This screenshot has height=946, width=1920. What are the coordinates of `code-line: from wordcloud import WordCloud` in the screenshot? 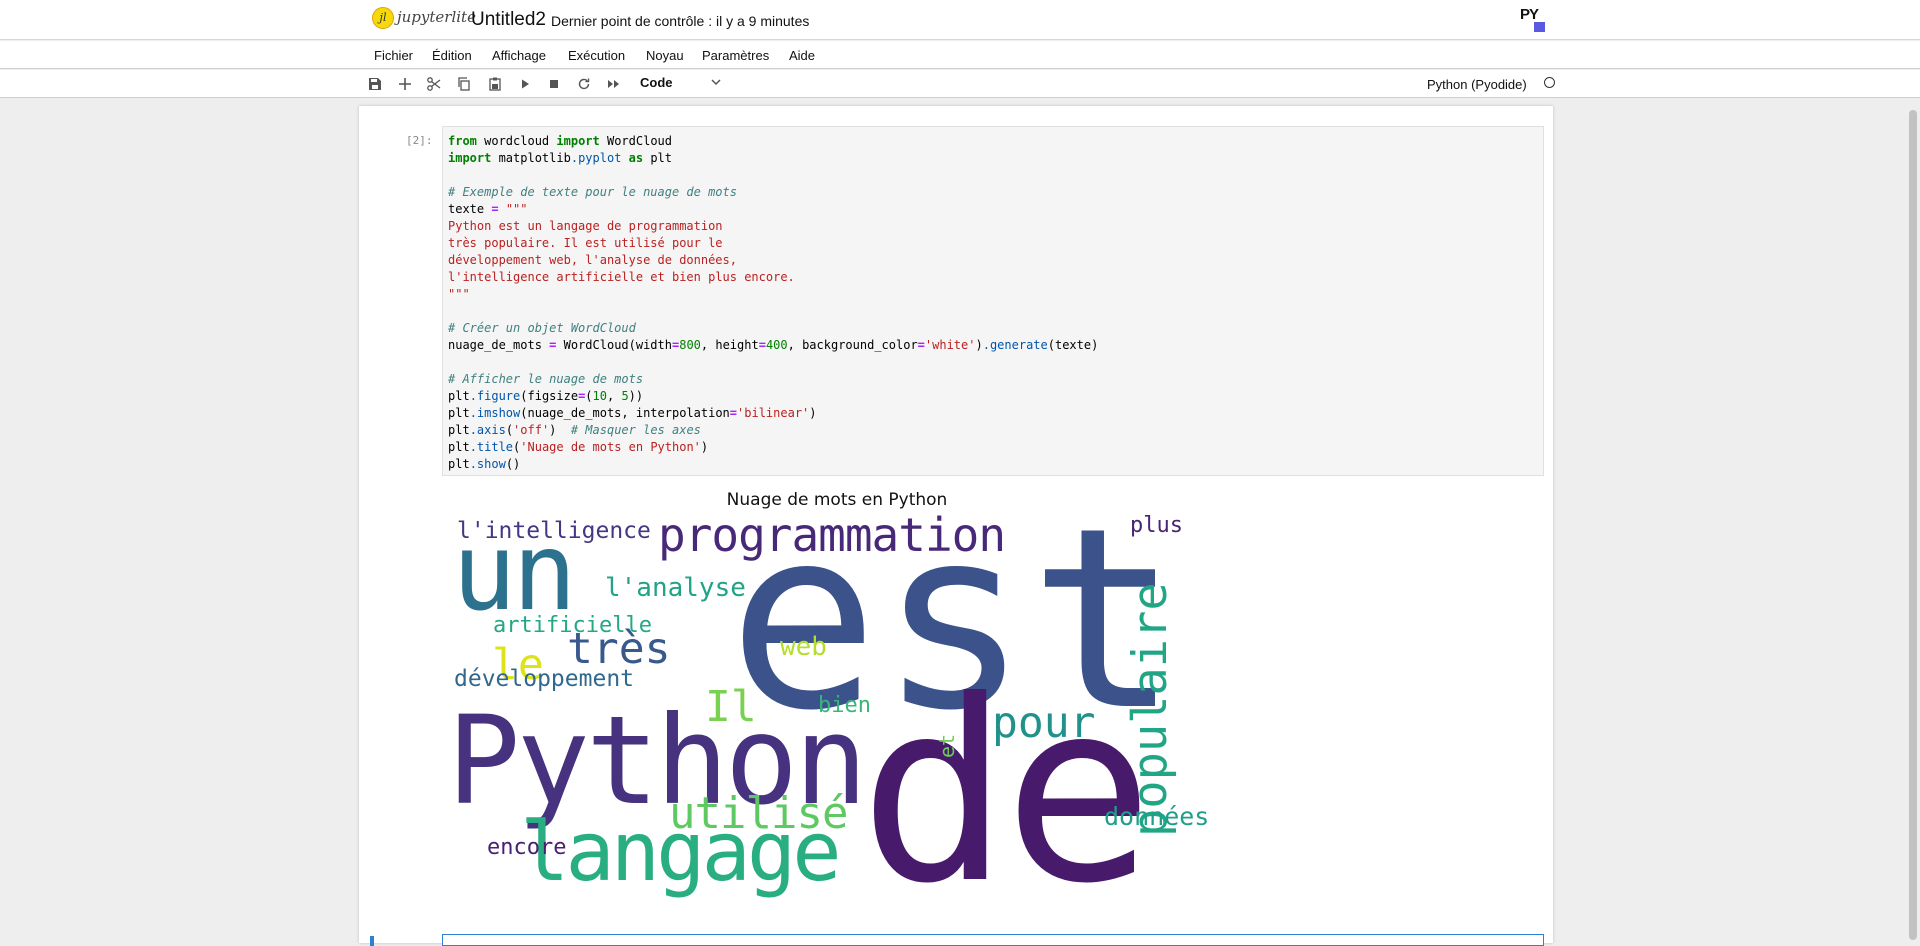 It's located at (560, 141).